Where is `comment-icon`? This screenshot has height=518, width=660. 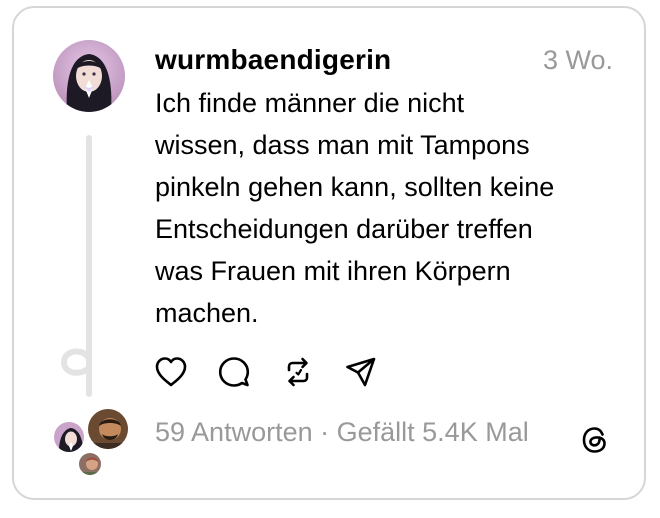
comment-icon is located at coordinates (234, 372).